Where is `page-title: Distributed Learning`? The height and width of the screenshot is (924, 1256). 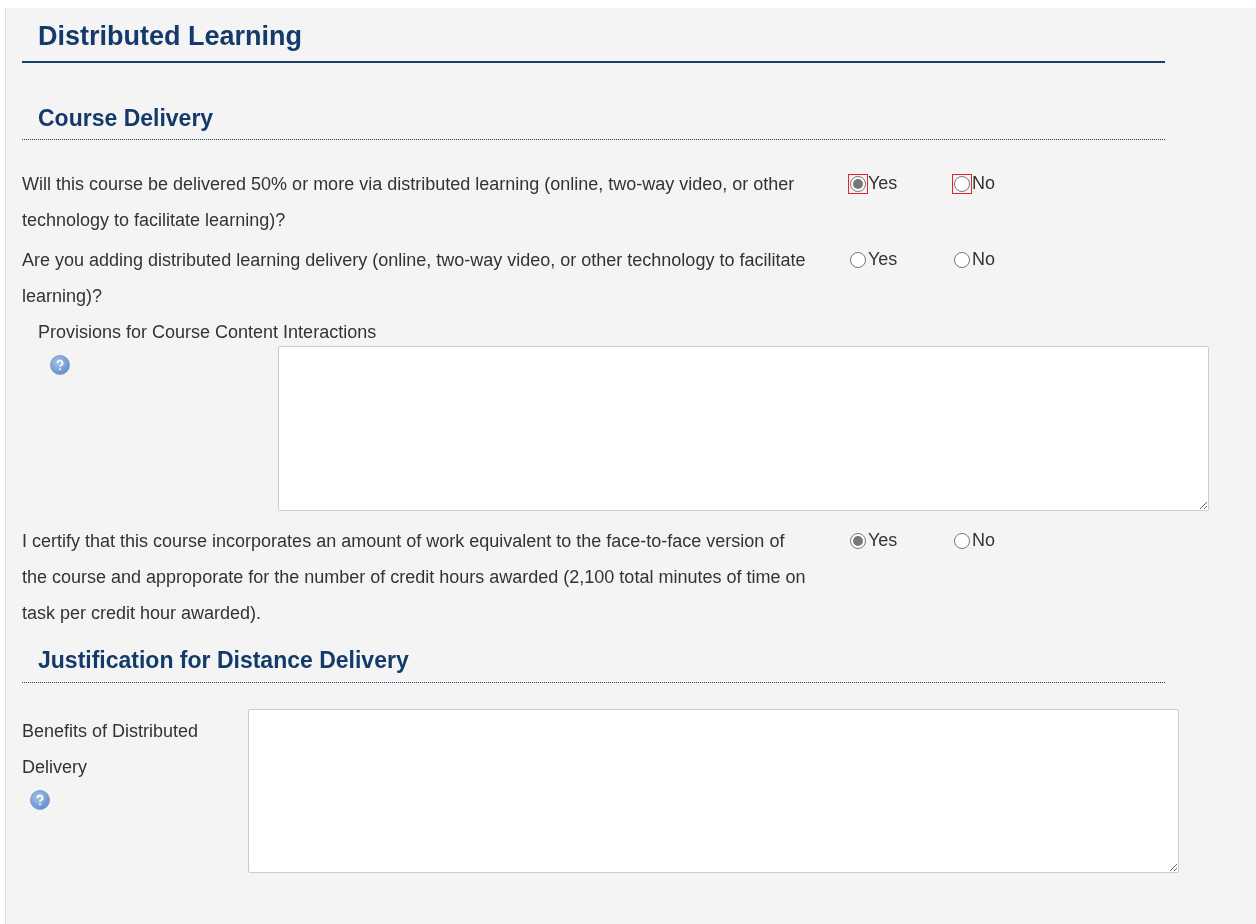 page-title: Distributed Learning is located at coordinates (593, 39).